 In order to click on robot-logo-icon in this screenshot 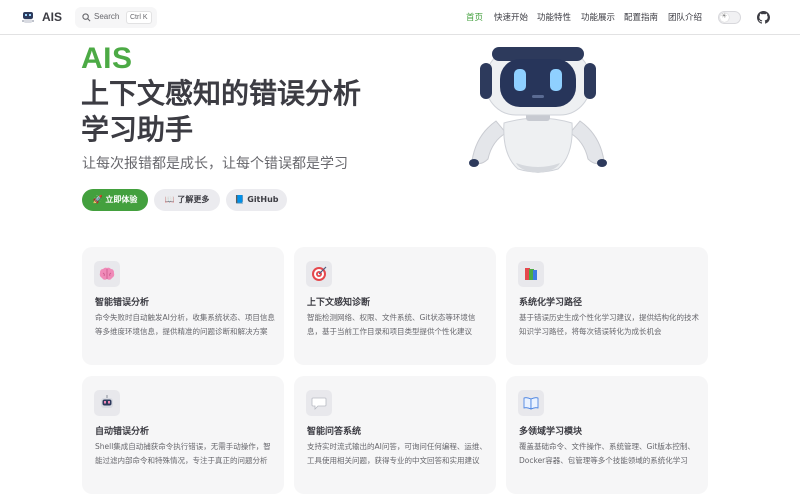, I will do `click(28, 17)`.